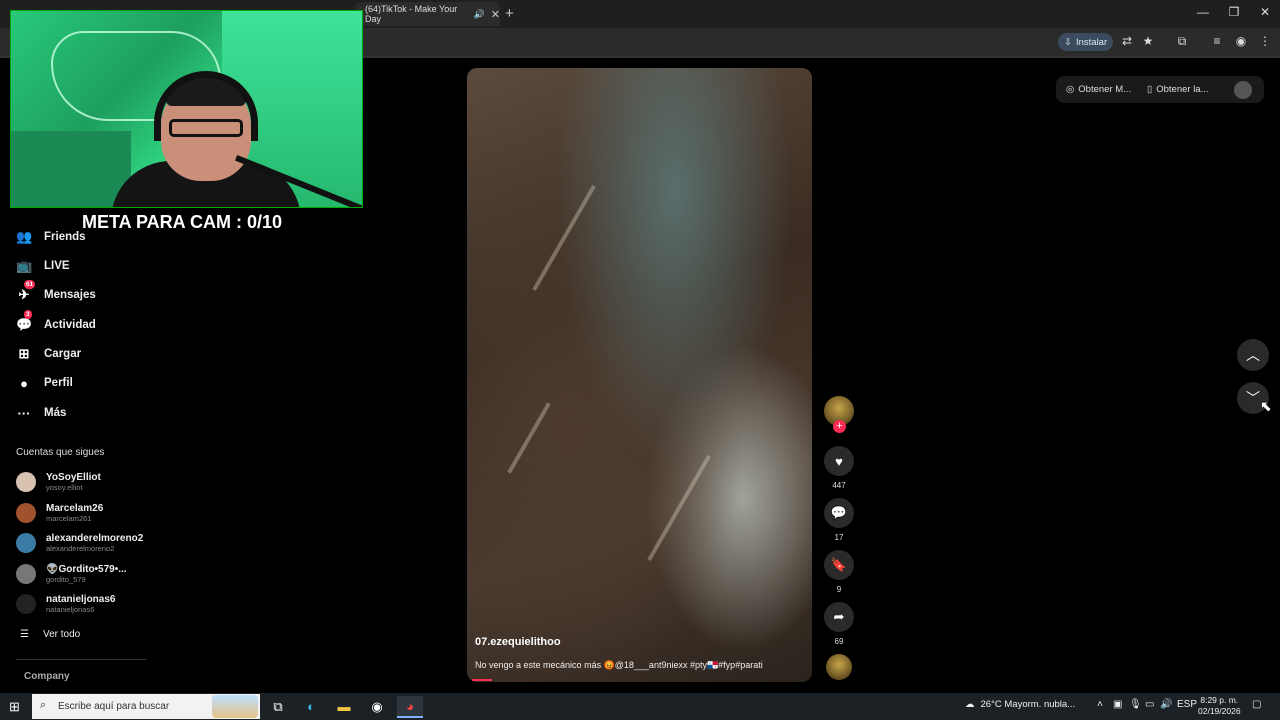  I want to click on share-button: ➦, so click(839, 617).